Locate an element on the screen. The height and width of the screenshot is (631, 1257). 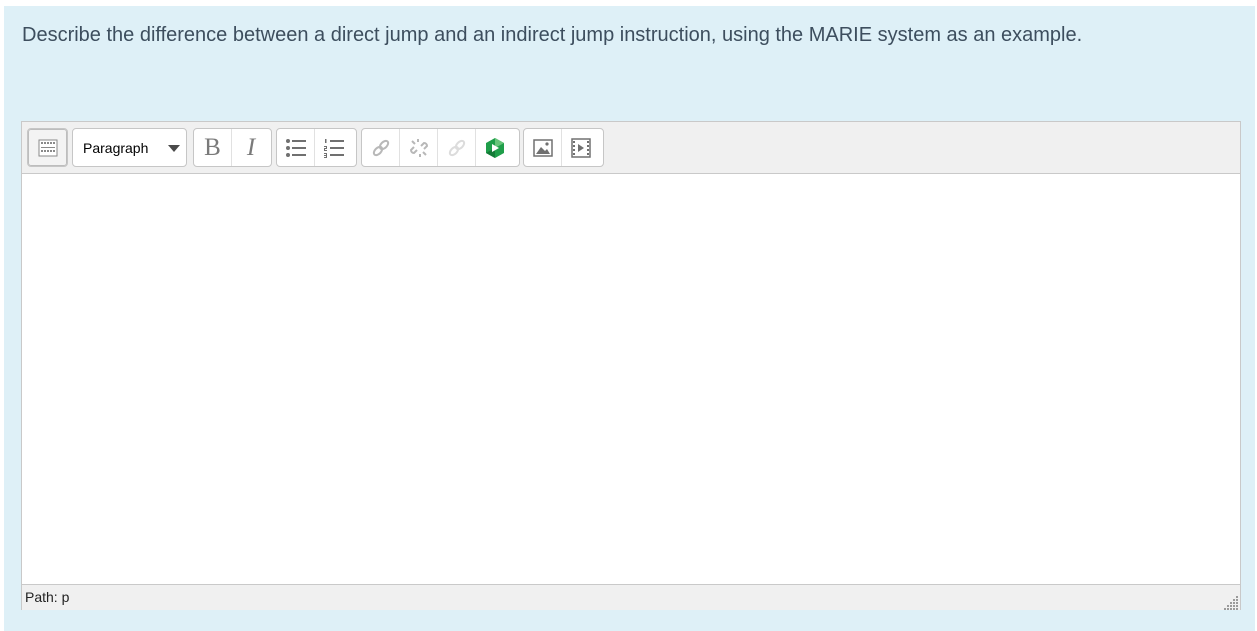
italic-button: I is located at coordinates (251, 147).